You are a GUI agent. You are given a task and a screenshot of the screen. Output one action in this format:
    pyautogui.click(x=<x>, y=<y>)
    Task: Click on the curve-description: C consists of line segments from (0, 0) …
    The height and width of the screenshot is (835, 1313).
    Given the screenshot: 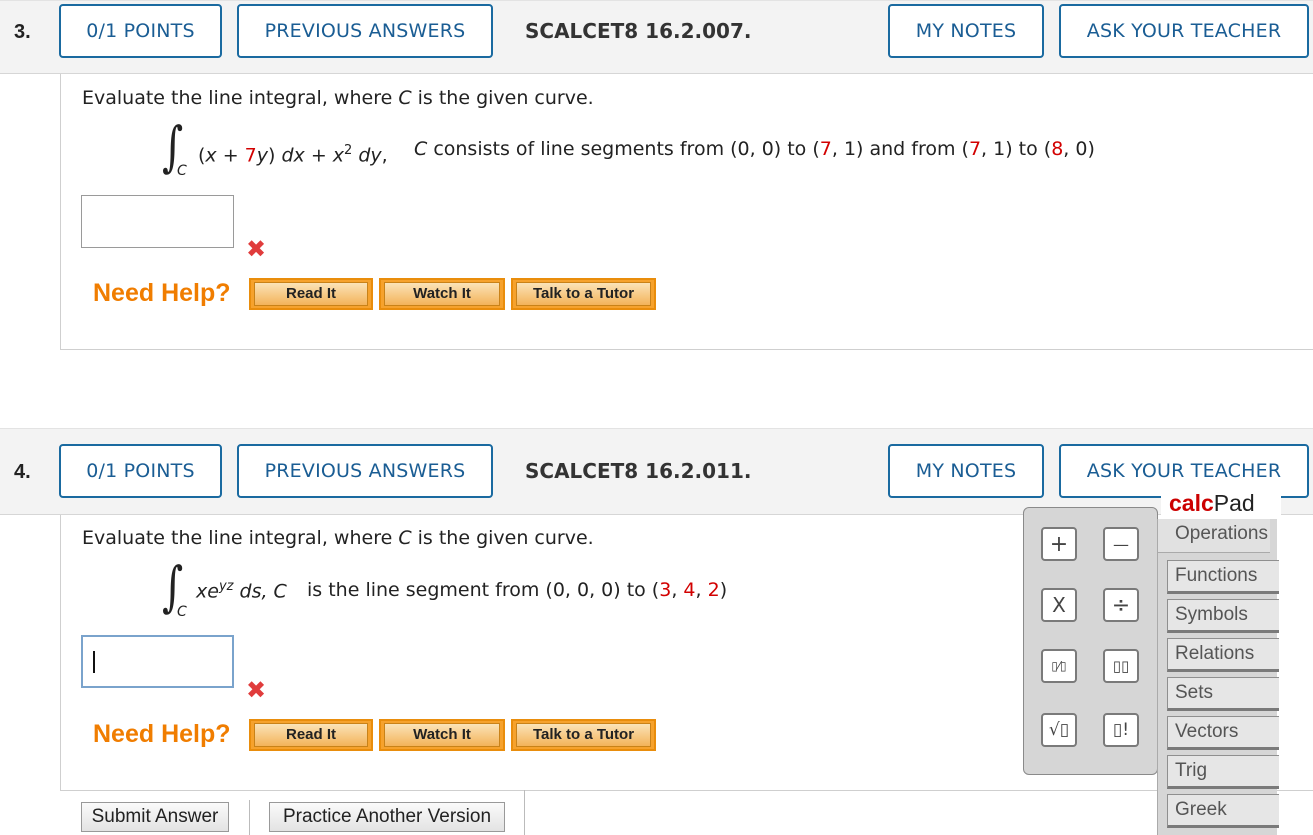 What is the action you would take?
    pyautogui.click(x=754, y=149)
    